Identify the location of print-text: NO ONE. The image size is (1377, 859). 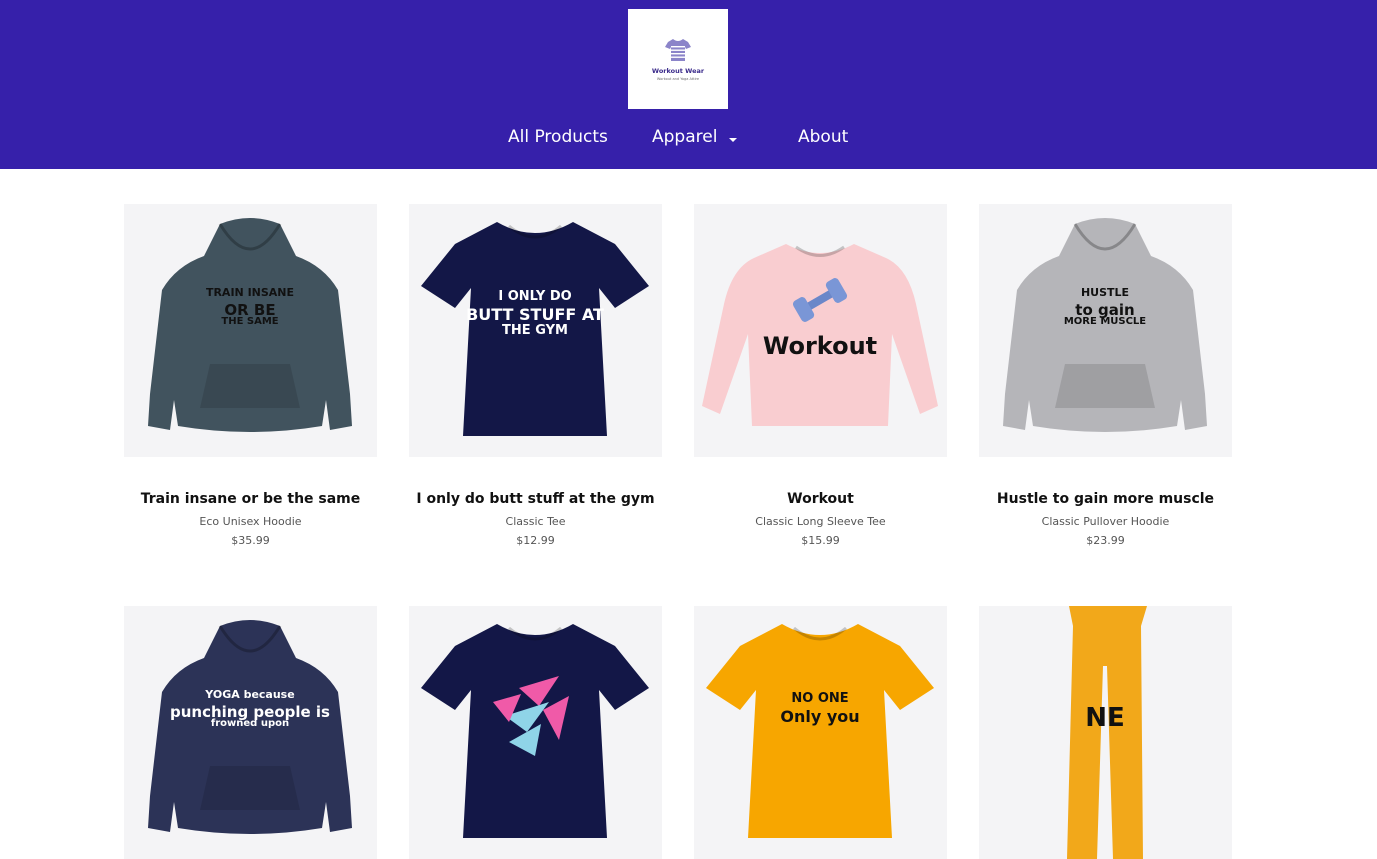
(819, 698).